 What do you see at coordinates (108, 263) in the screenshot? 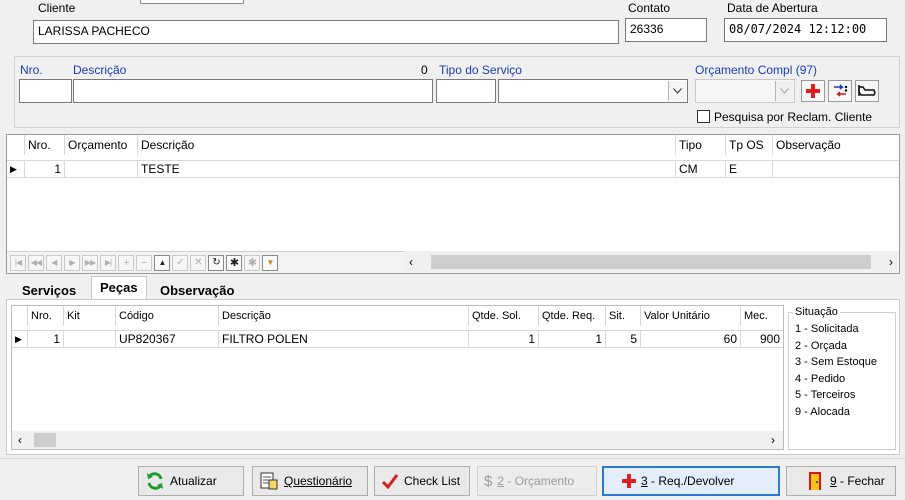
I see `nav-last-button: ▶|` at bounding box center [108, 263].